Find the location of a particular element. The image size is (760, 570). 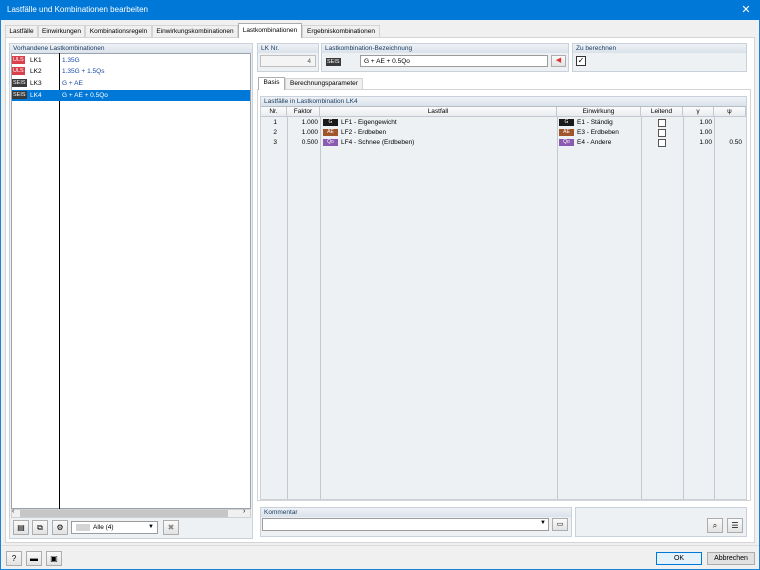

save-icon: ▣ is located at coordinates (54, 558).